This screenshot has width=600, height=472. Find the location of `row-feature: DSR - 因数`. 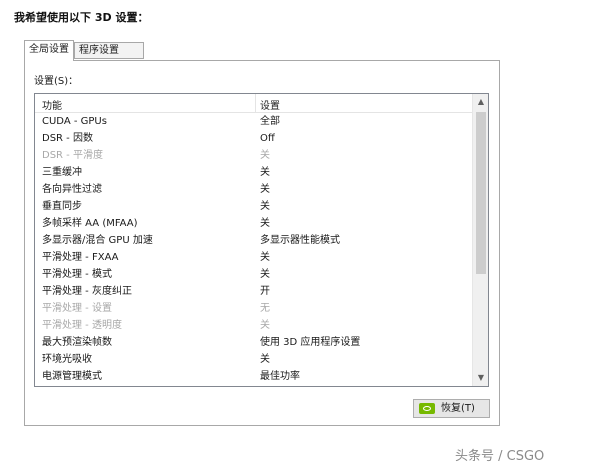

row-feature: DSR - 因数 is located at coordinates (67, 138).